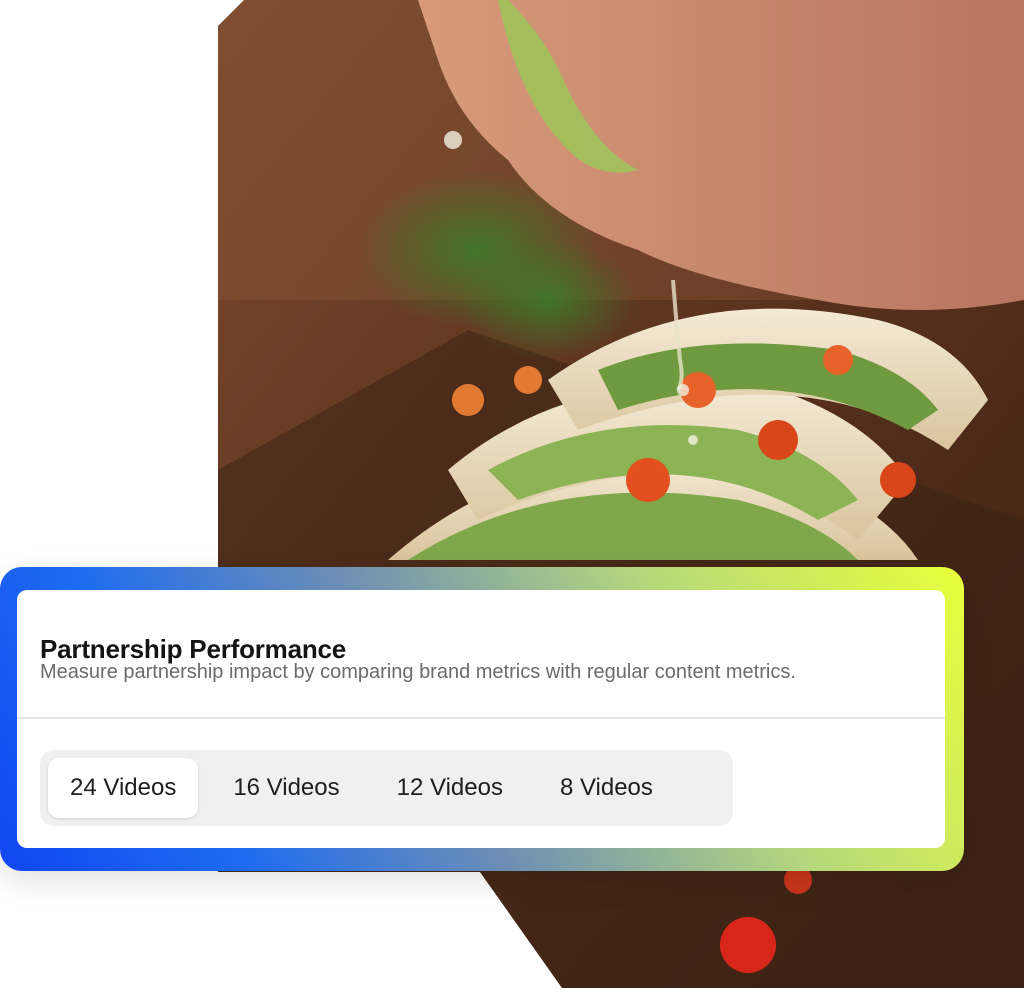 The width and height of the screenshot is (1024, 988). Describe the element at coordinates (450, 788) in the screenshot. I see `segment-12-videos: 12 Videos` at that location.